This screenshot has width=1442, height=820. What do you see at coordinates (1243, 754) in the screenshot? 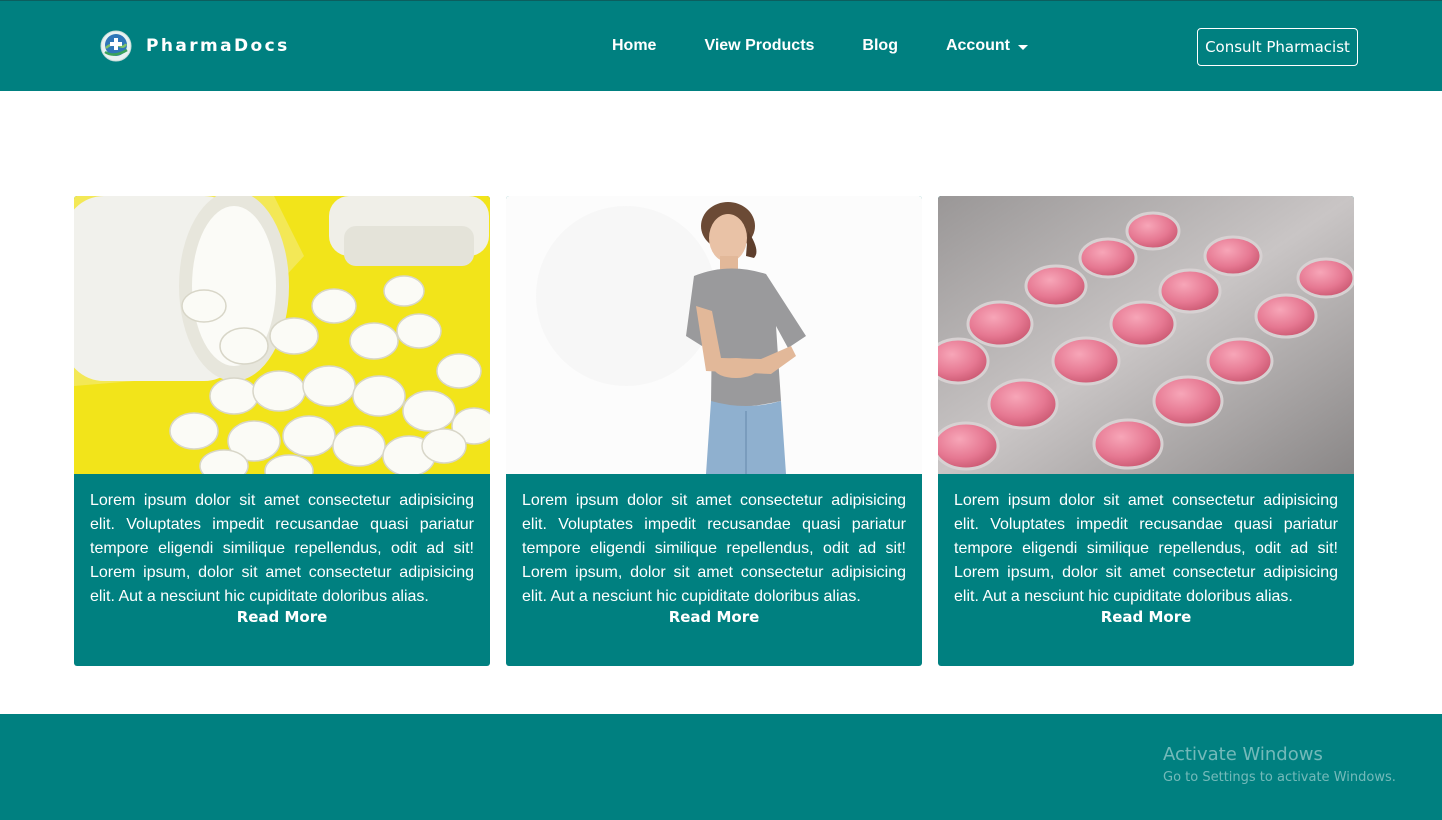
I see `watermark-title: Activate Windows` at bounding box center [1243, 754].